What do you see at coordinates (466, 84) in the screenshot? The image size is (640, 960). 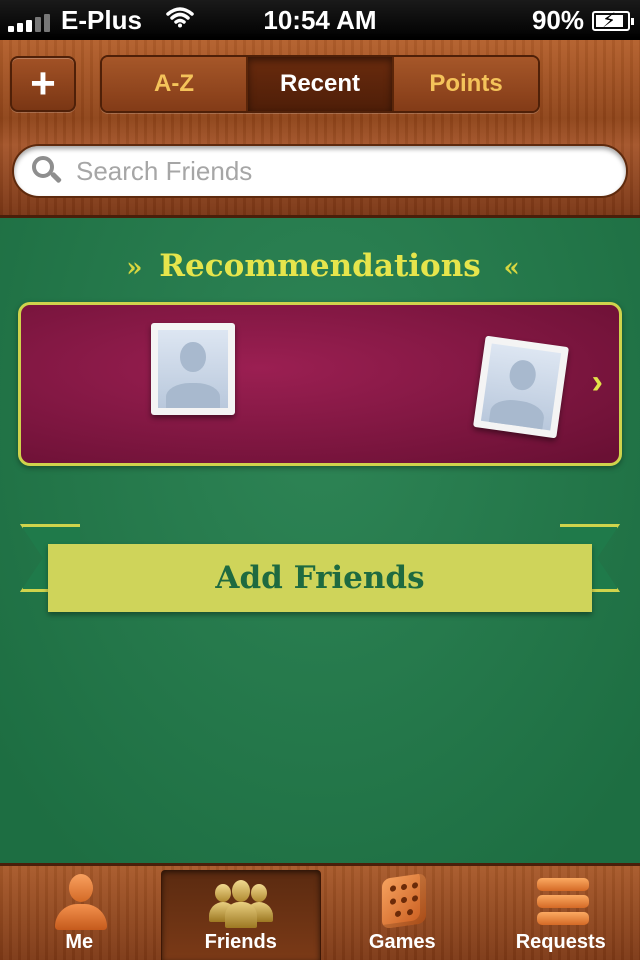 I see `segment-points: Points` at bounding box center [466, 84].